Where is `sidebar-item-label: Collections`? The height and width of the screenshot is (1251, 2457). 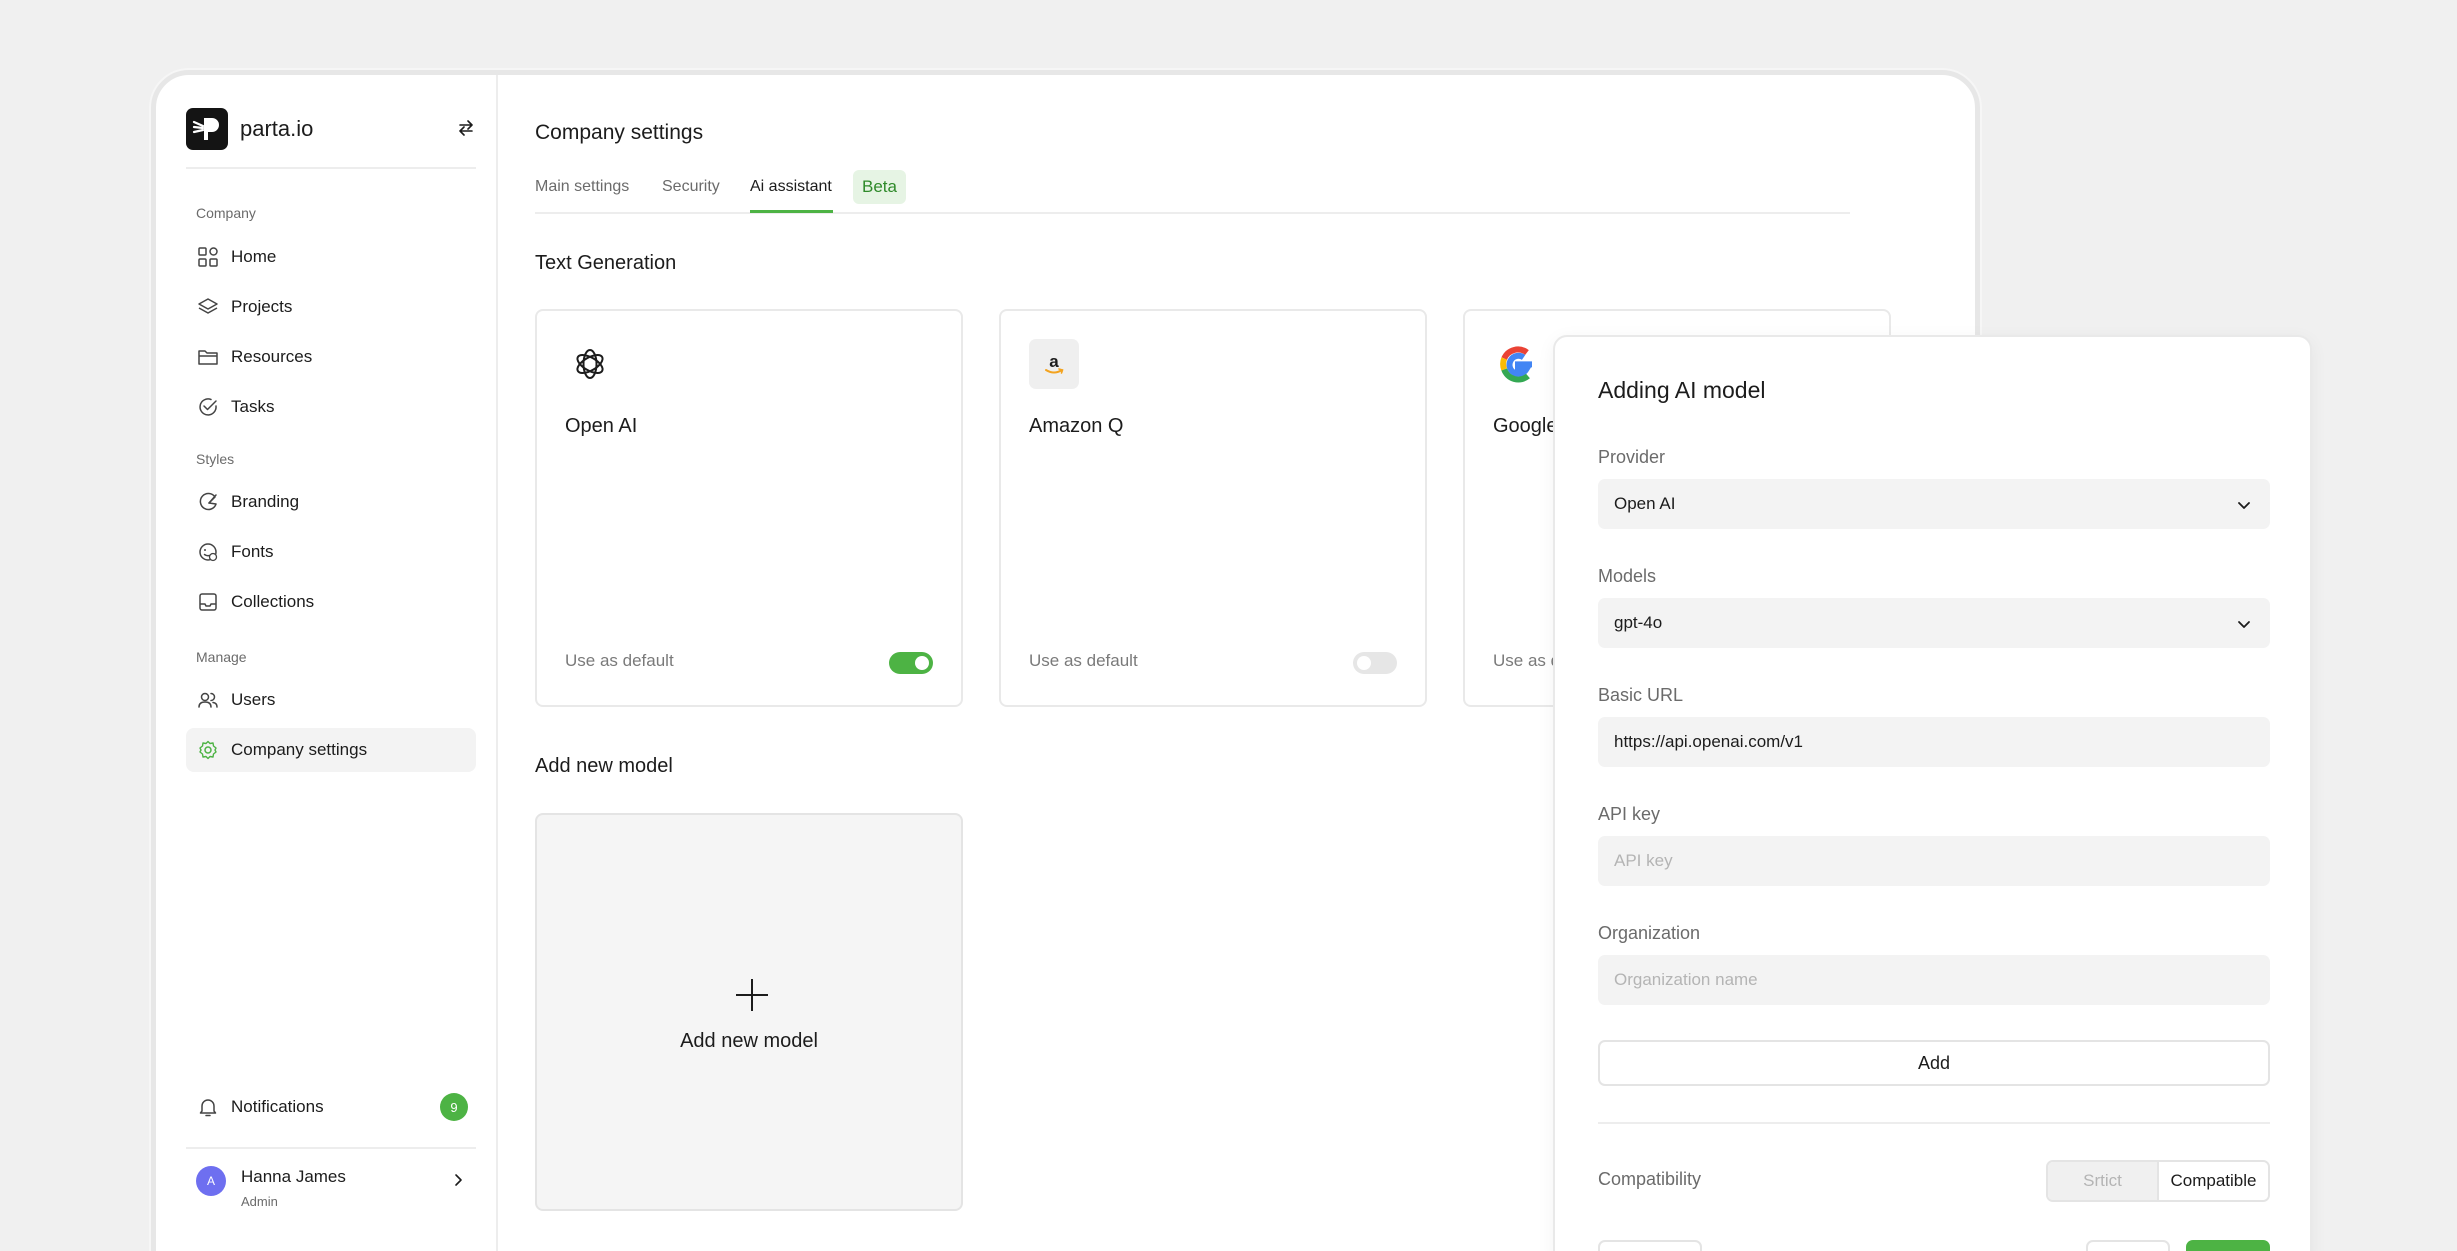 sidebar-item-label: Collections is located at coordinates (273, 601).